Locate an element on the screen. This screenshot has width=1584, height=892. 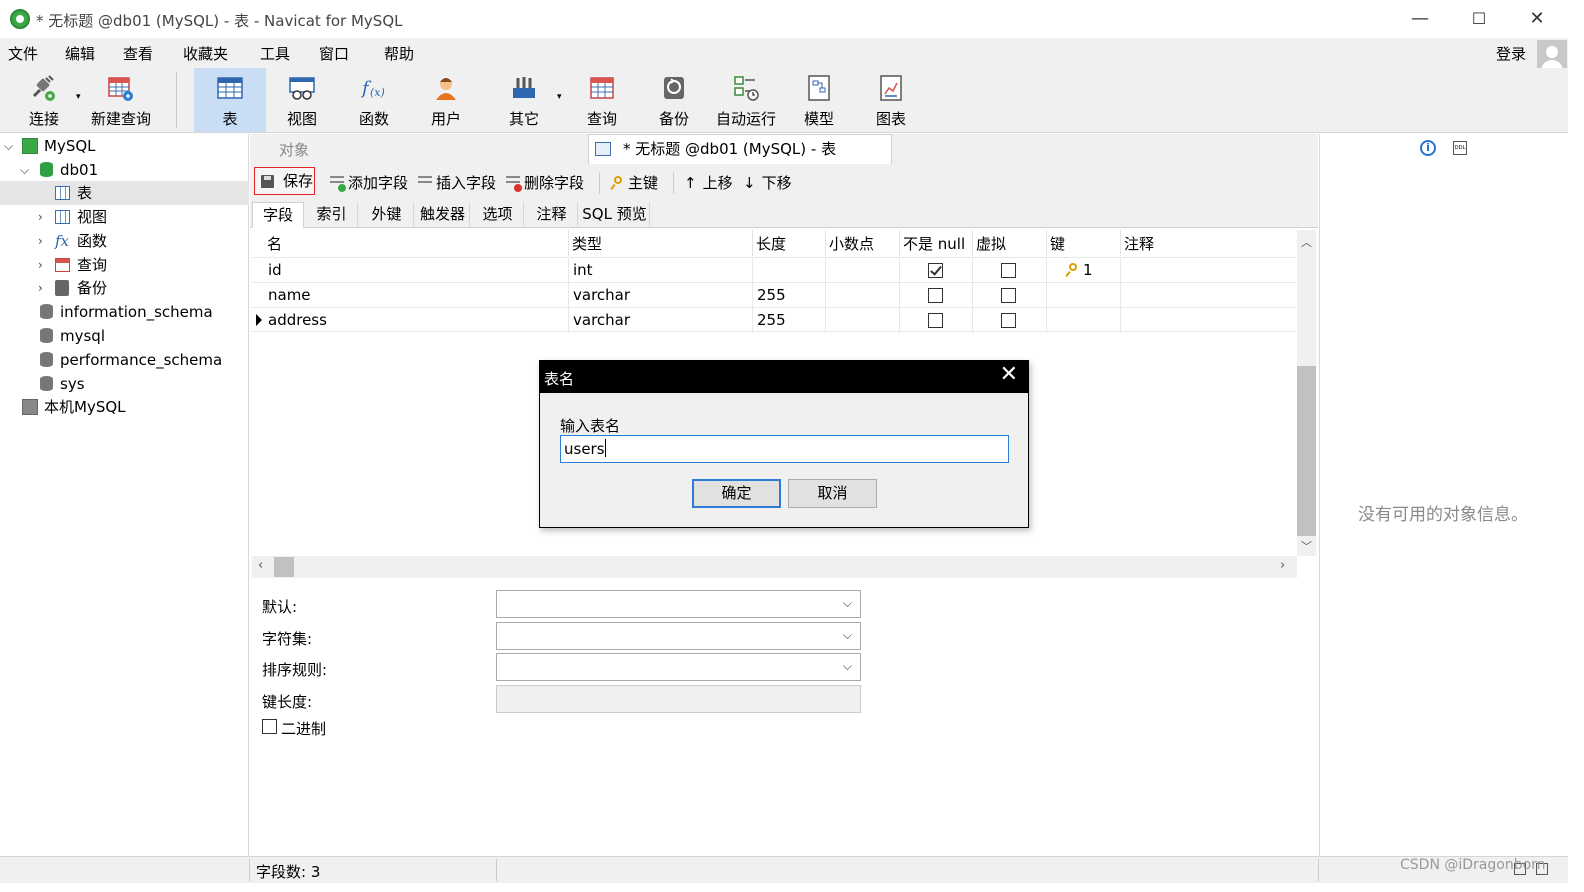
menu-window: 窗口 is located at coordinates (334, 53).